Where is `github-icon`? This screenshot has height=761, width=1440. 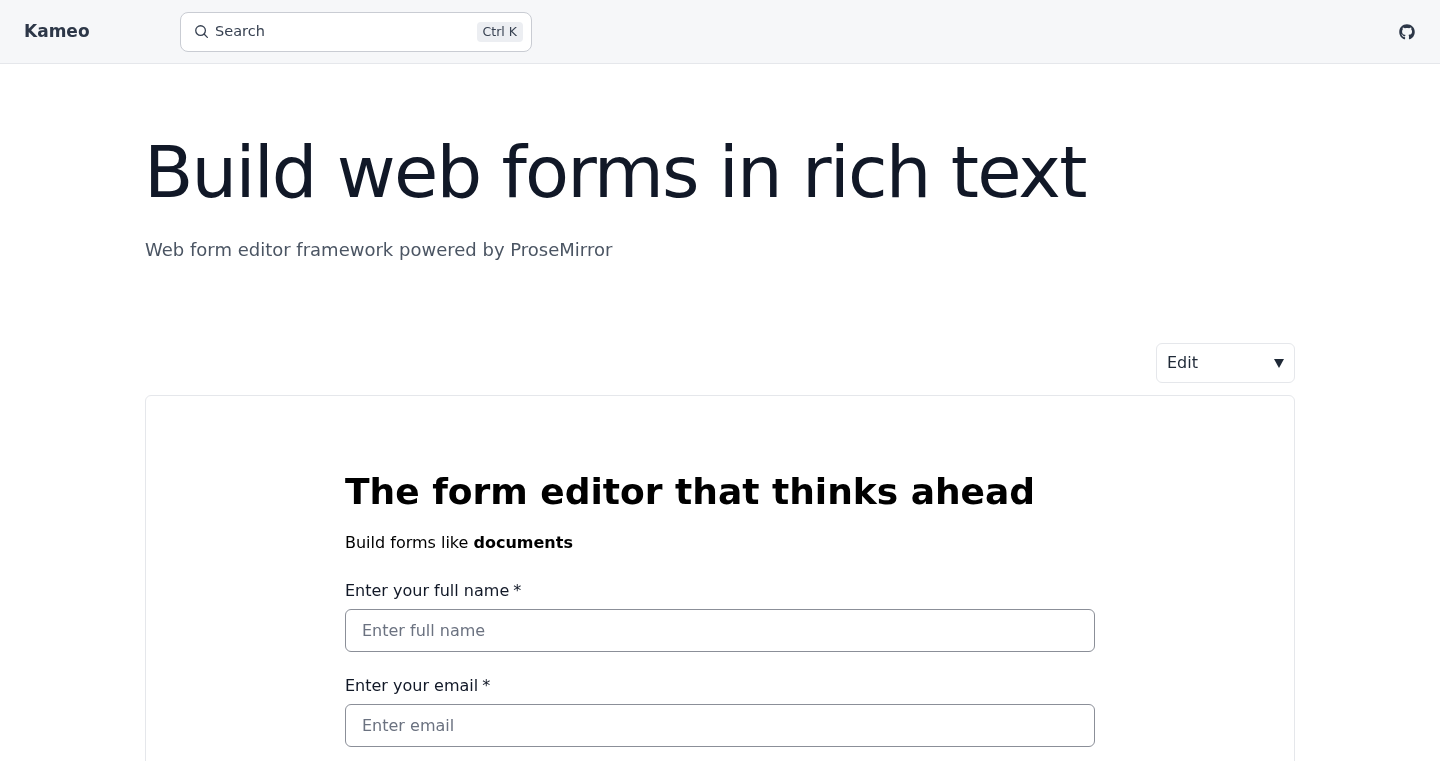 github-icon is located at coordinates (1407, 31).